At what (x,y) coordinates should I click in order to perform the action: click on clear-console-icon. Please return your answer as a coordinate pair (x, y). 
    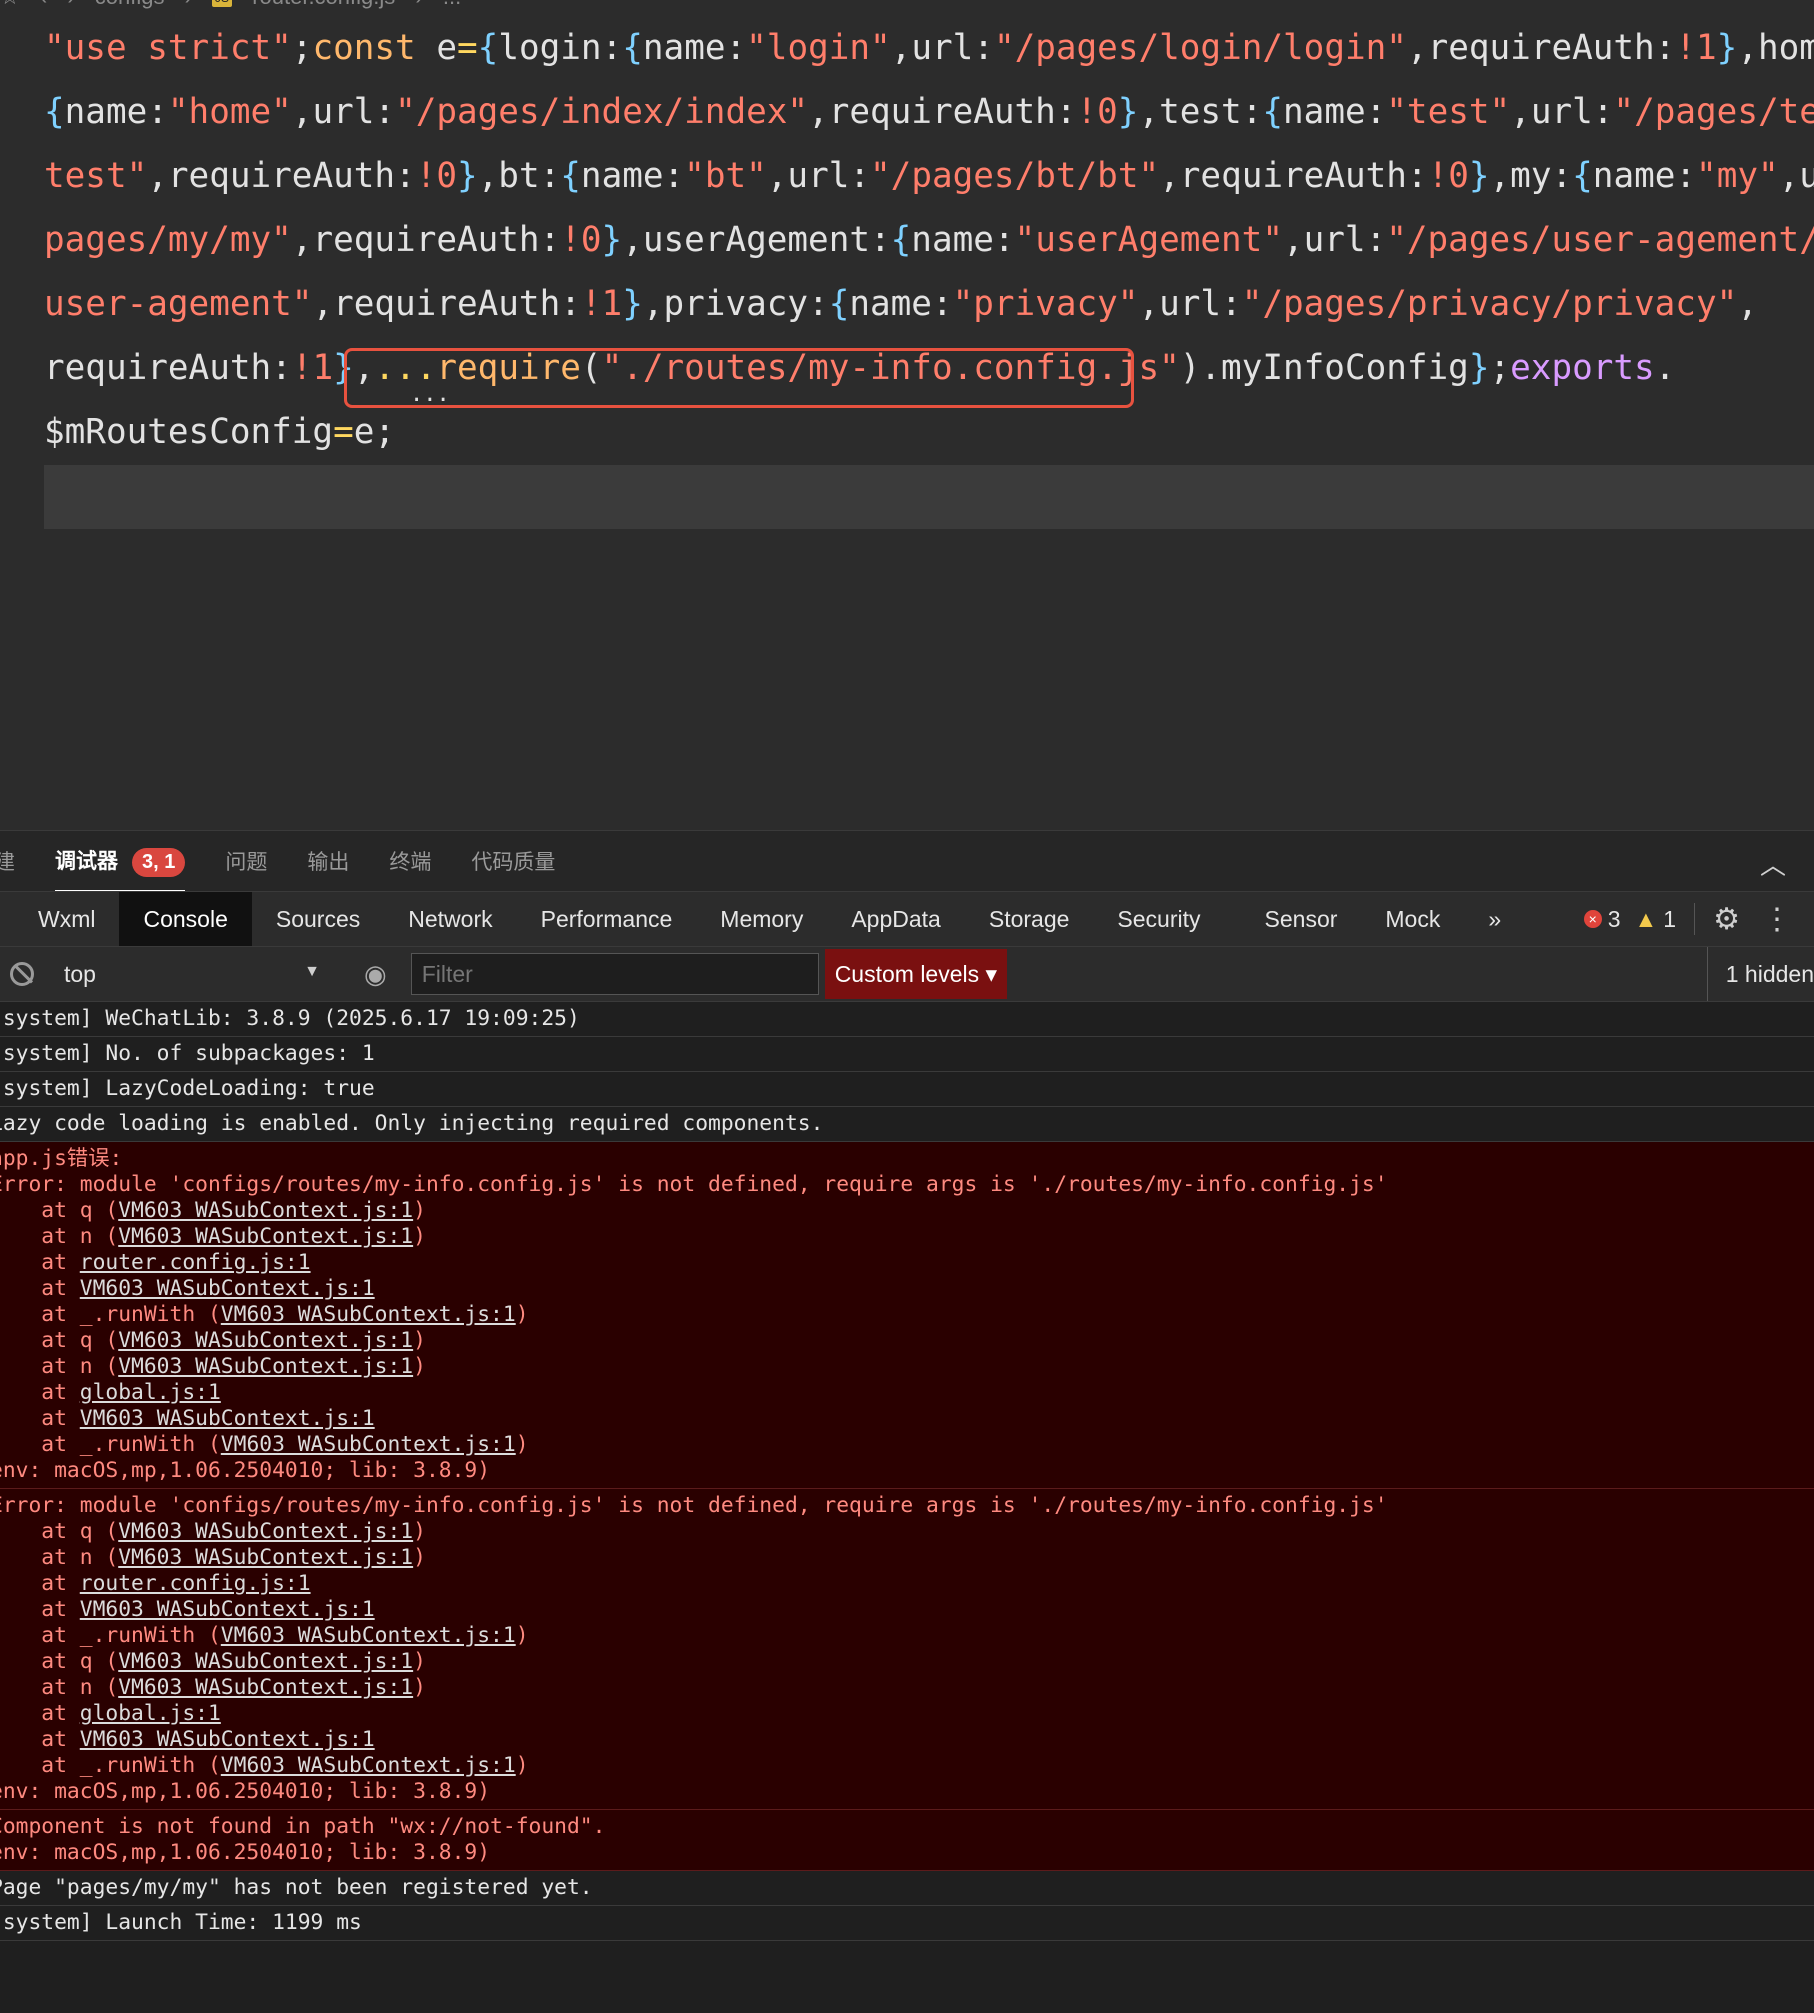
    Looking at the image, I should click on (22, 974).